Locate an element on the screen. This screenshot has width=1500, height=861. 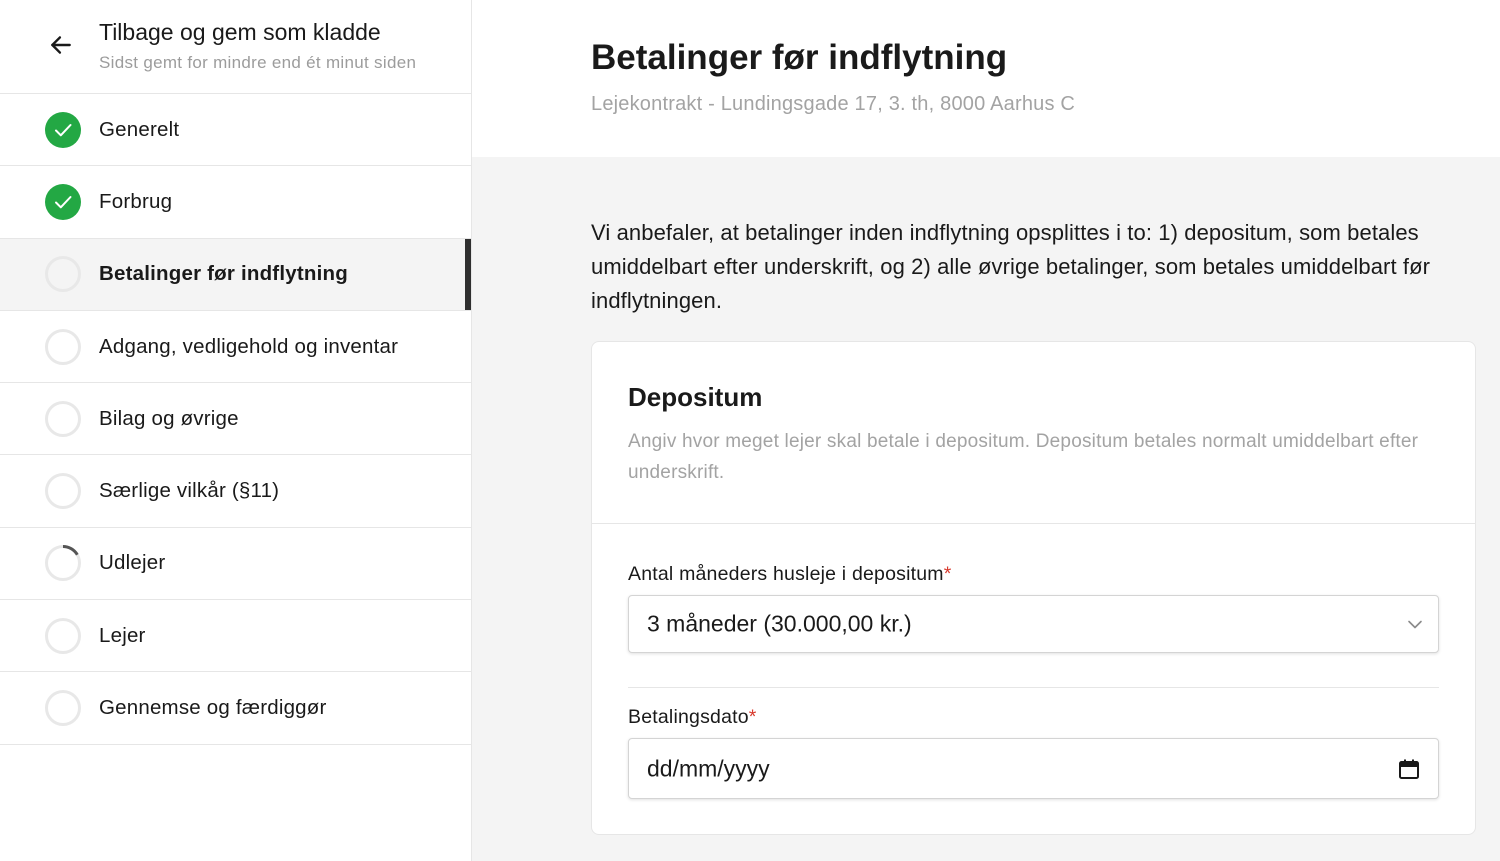
arrow-left-icon is located at coordinates (61, 45).